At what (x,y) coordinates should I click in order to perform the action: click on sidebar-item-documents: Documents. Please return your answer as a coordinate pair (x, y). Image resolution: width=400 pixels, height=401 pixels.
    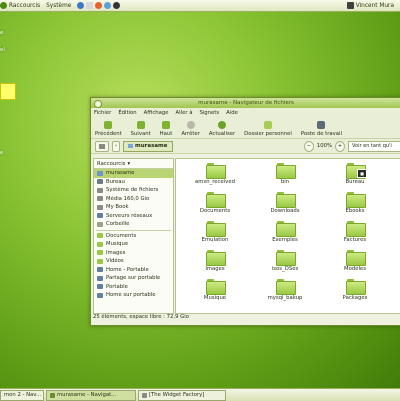
    Looking at the image, I should click on (133, 236).